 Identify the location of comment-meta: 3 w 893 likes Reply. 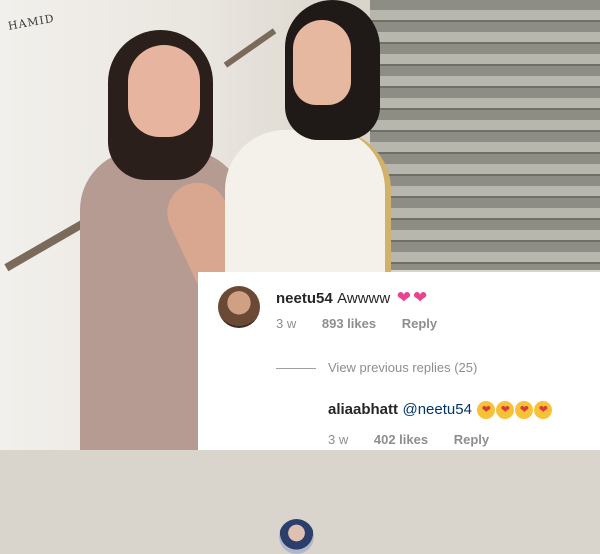
(367, 323).